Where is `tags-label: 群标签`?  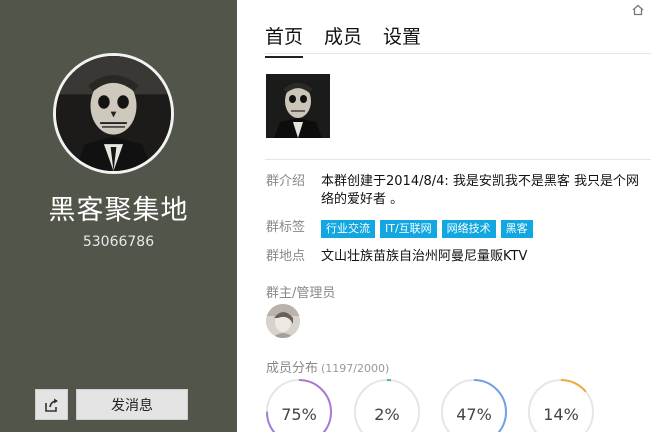 tags-label: 群标签 is located at coordinates (286, 227).